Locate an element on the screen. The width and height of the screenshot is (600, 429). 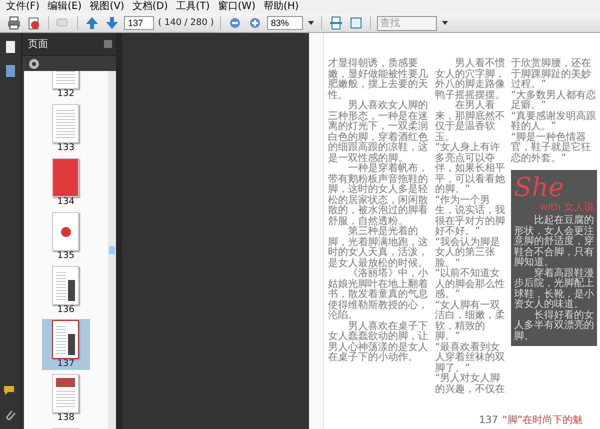
feature-paragraph: 长得好看的女人多半有双漂亮的脚。 is located at coordinates (554, 326).